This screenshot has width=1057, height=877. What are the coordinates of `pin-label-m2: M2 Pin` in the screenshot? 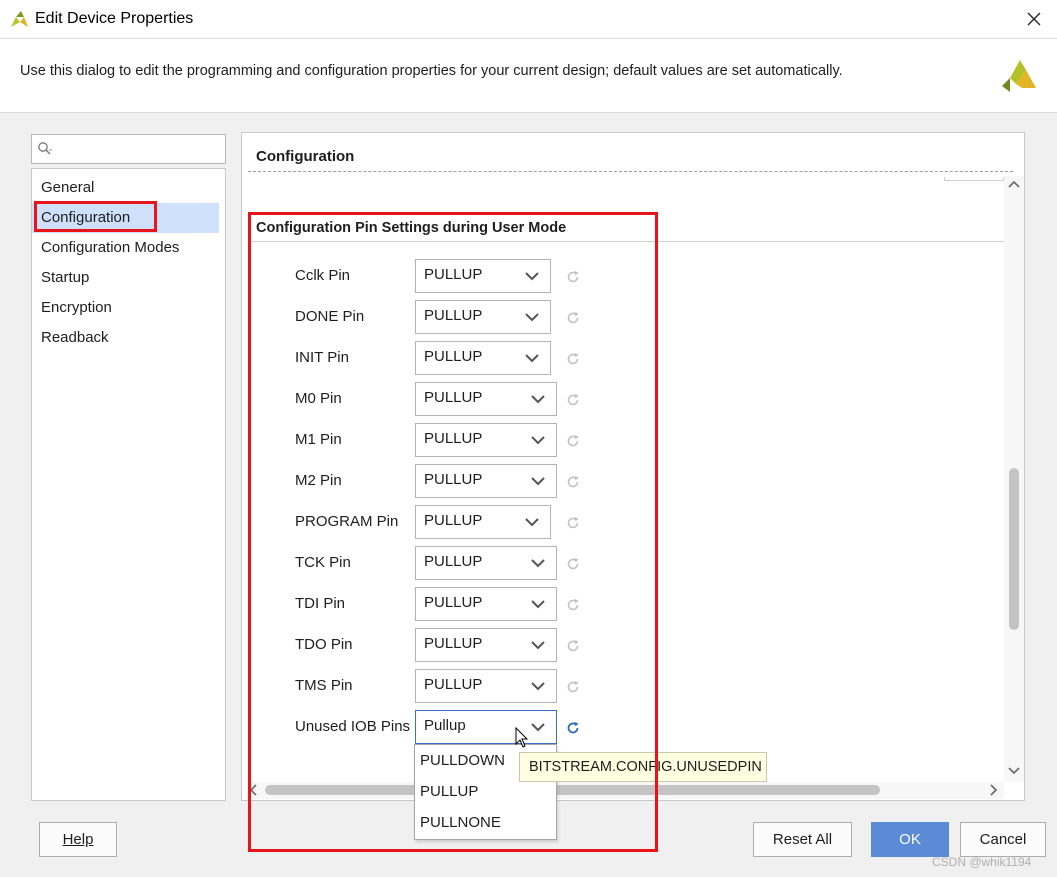 It's located at (318, 480).